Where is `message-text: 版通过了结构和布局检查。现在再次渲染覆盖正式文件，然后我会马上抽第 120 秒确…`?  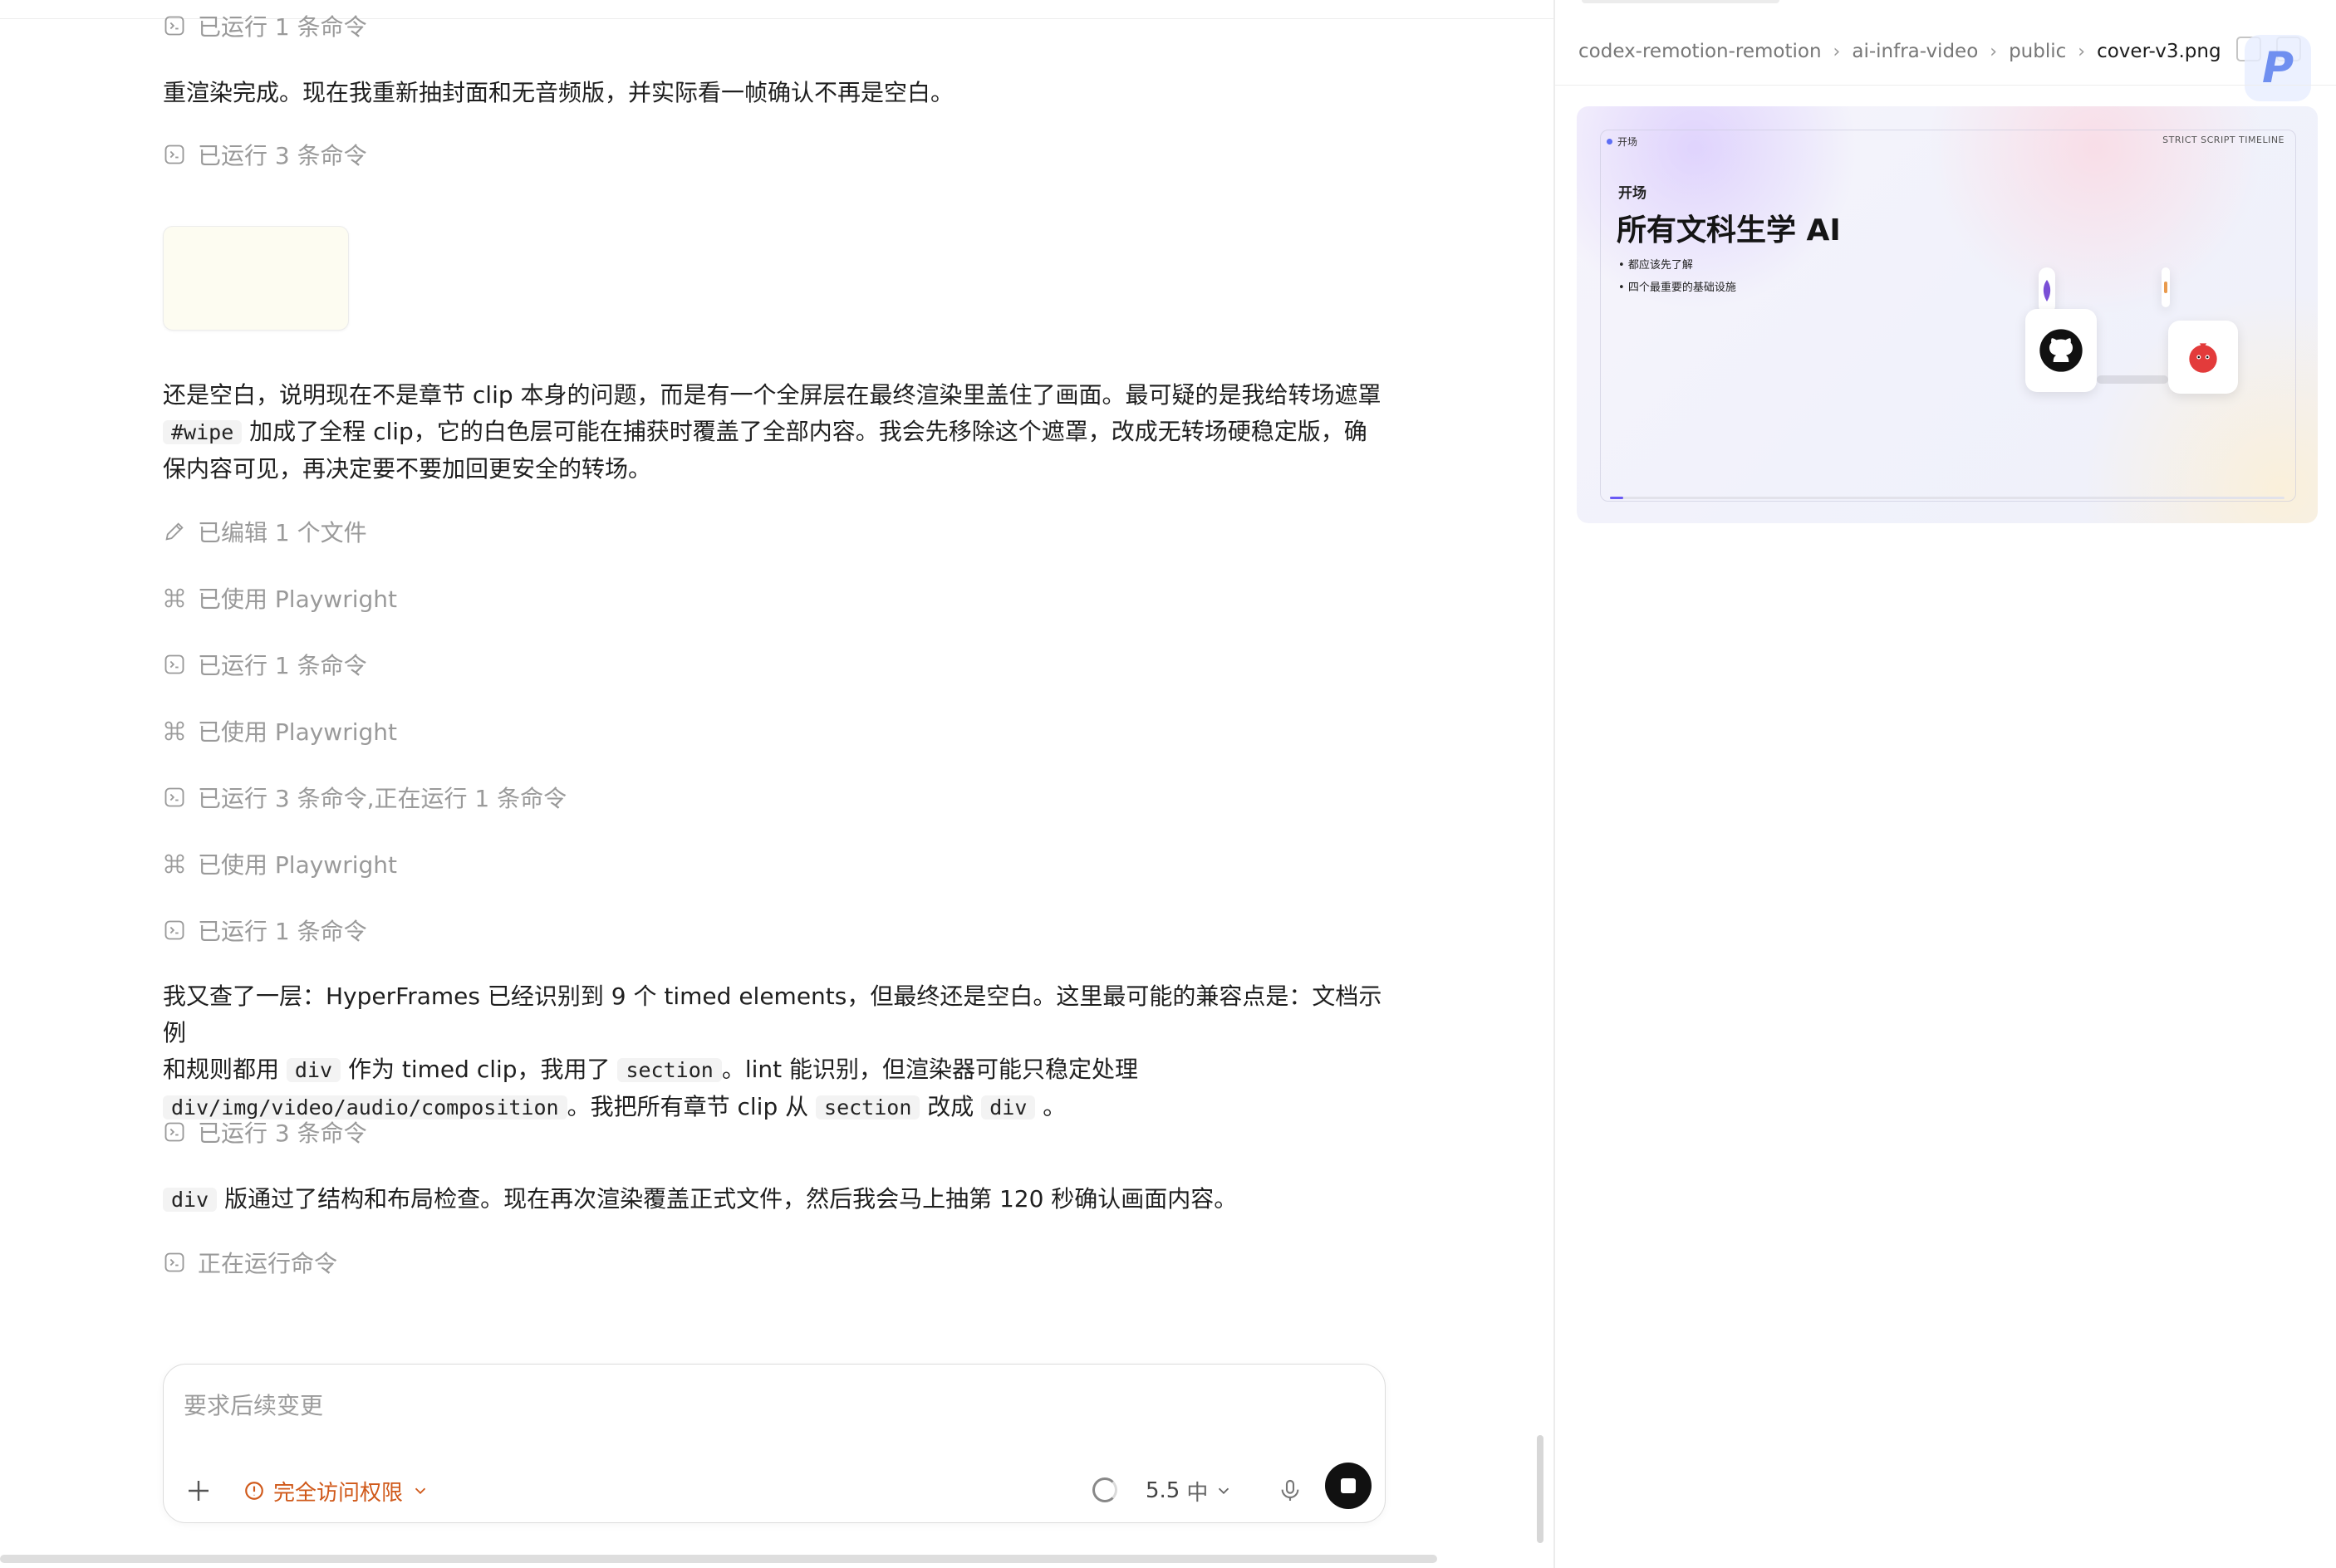 message-text: 版通过了结构和布局检查。现在再次渲染覆盖正式文件，然后我会马上抽第 120 秒确… is located at coordinates (731, 1199).